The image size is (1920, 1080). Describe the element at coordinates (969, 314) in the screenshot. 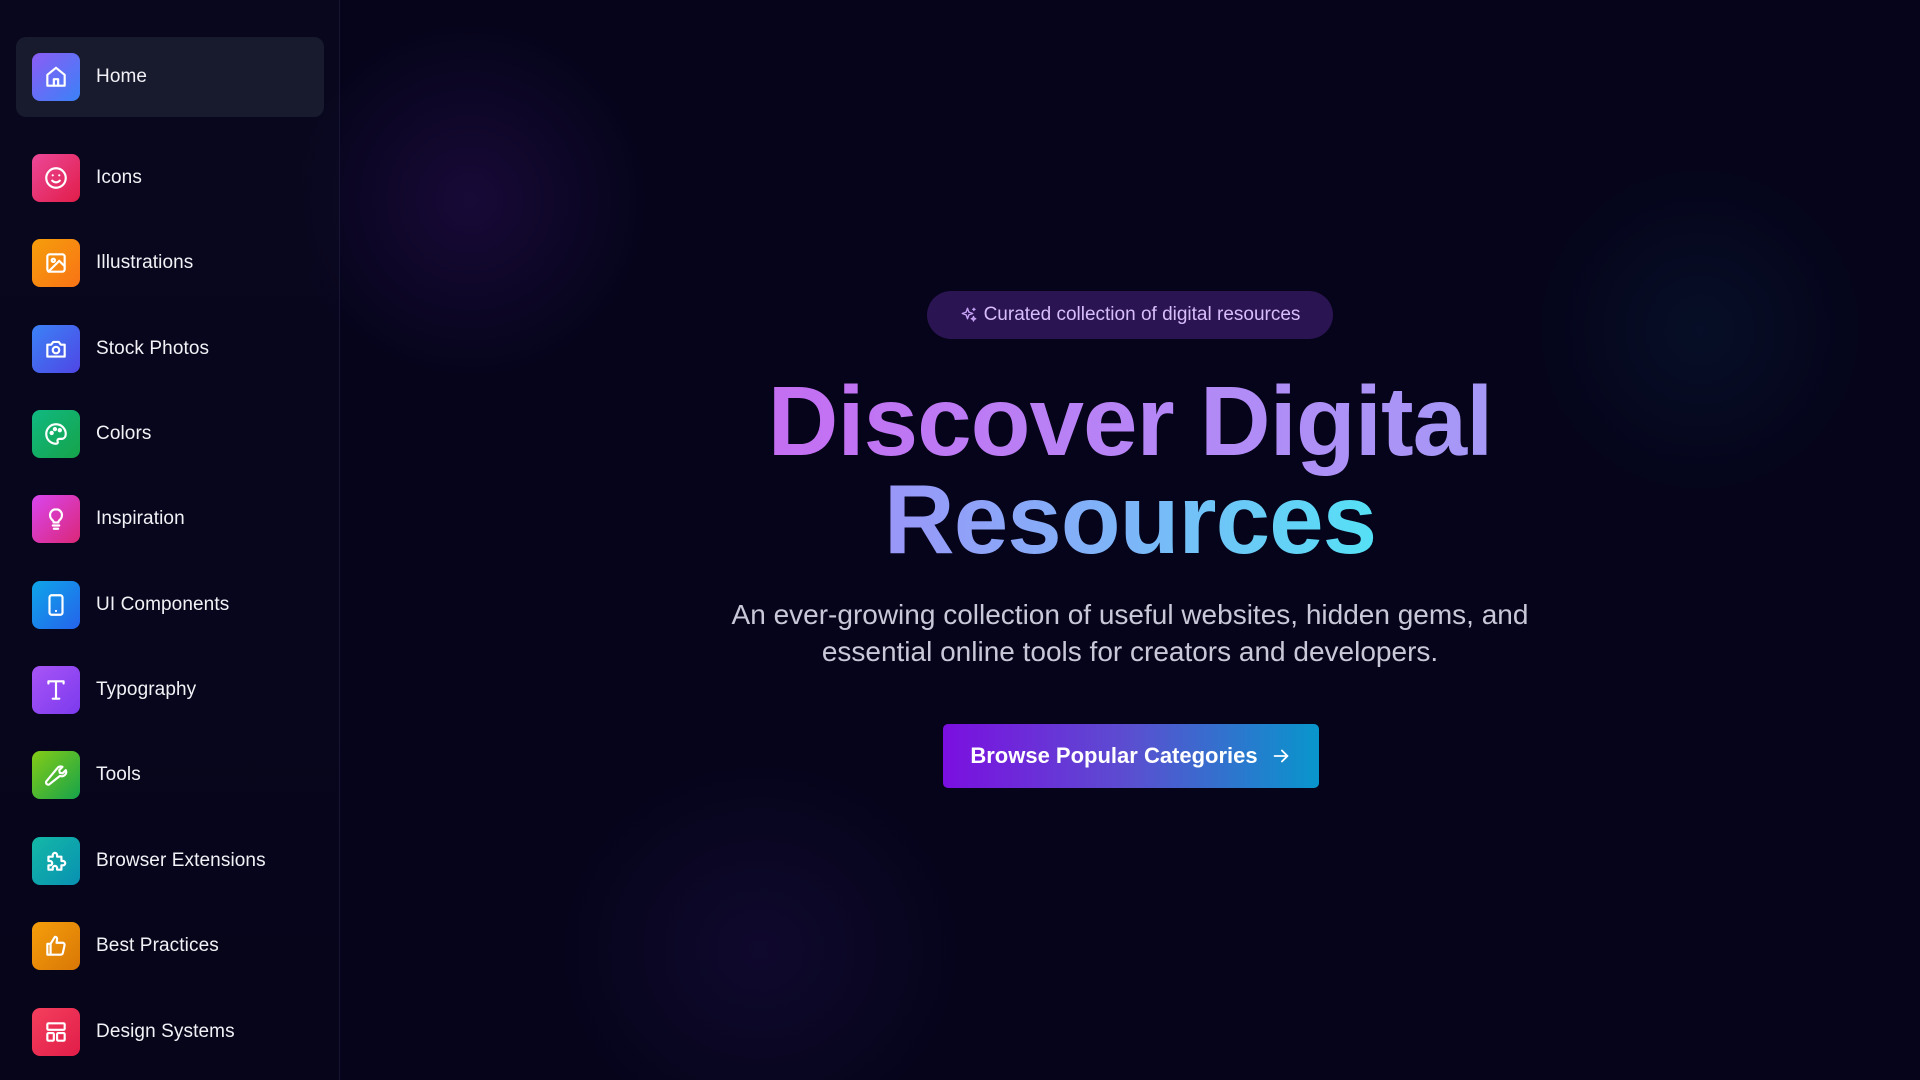

I see `sparkles-icon` at that location.